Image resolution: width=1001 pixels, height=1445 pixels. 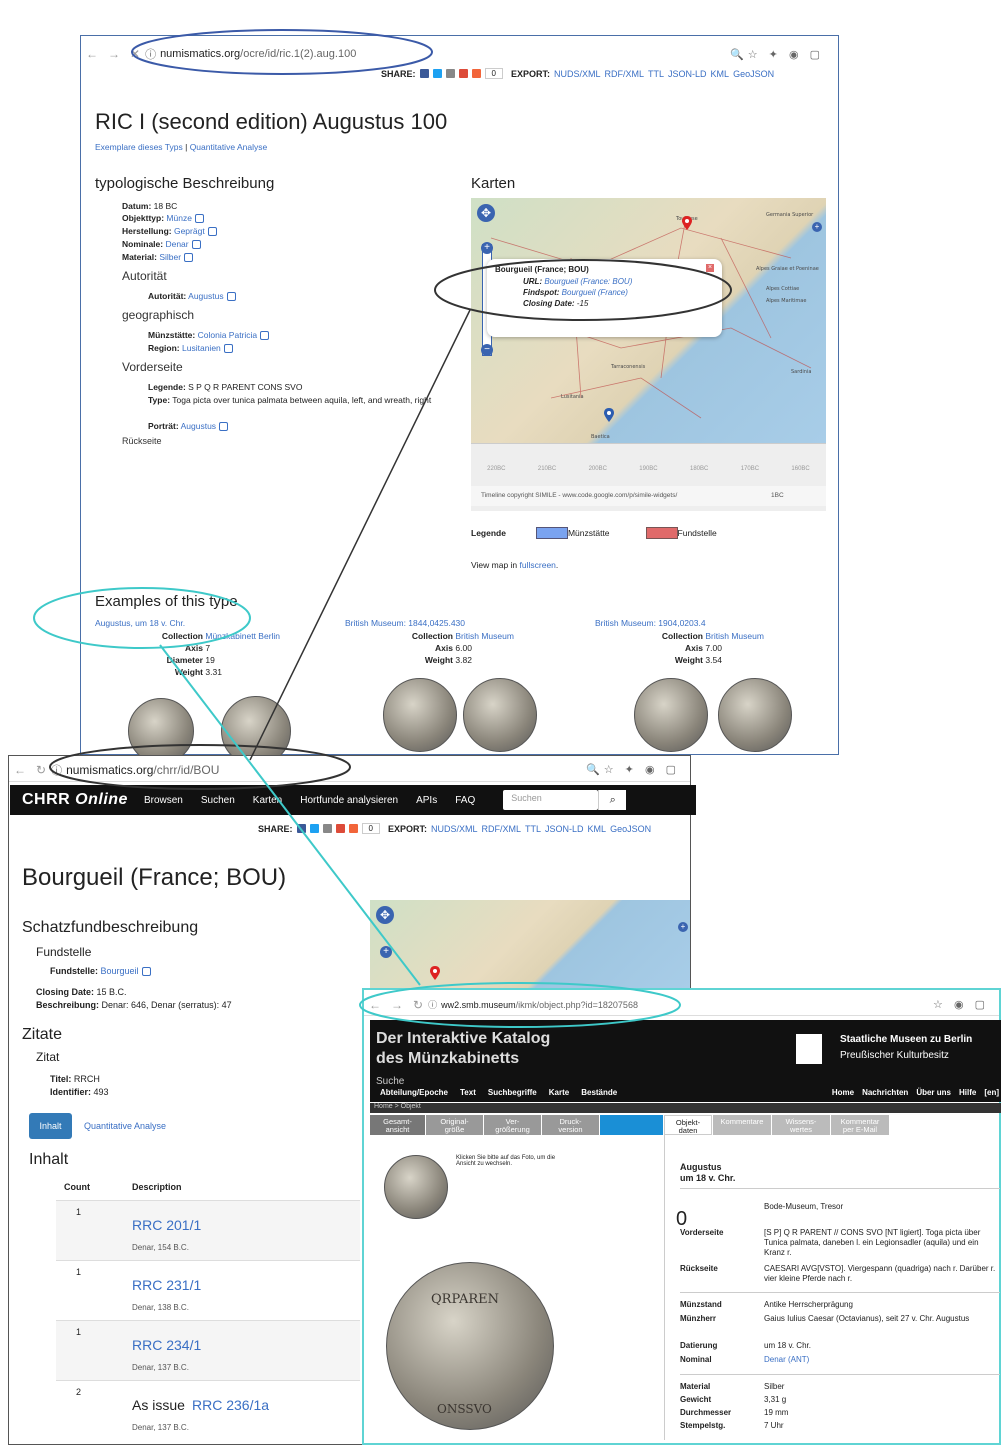 I want to click on export-kml-link: KML, so click(x=720, y=74).